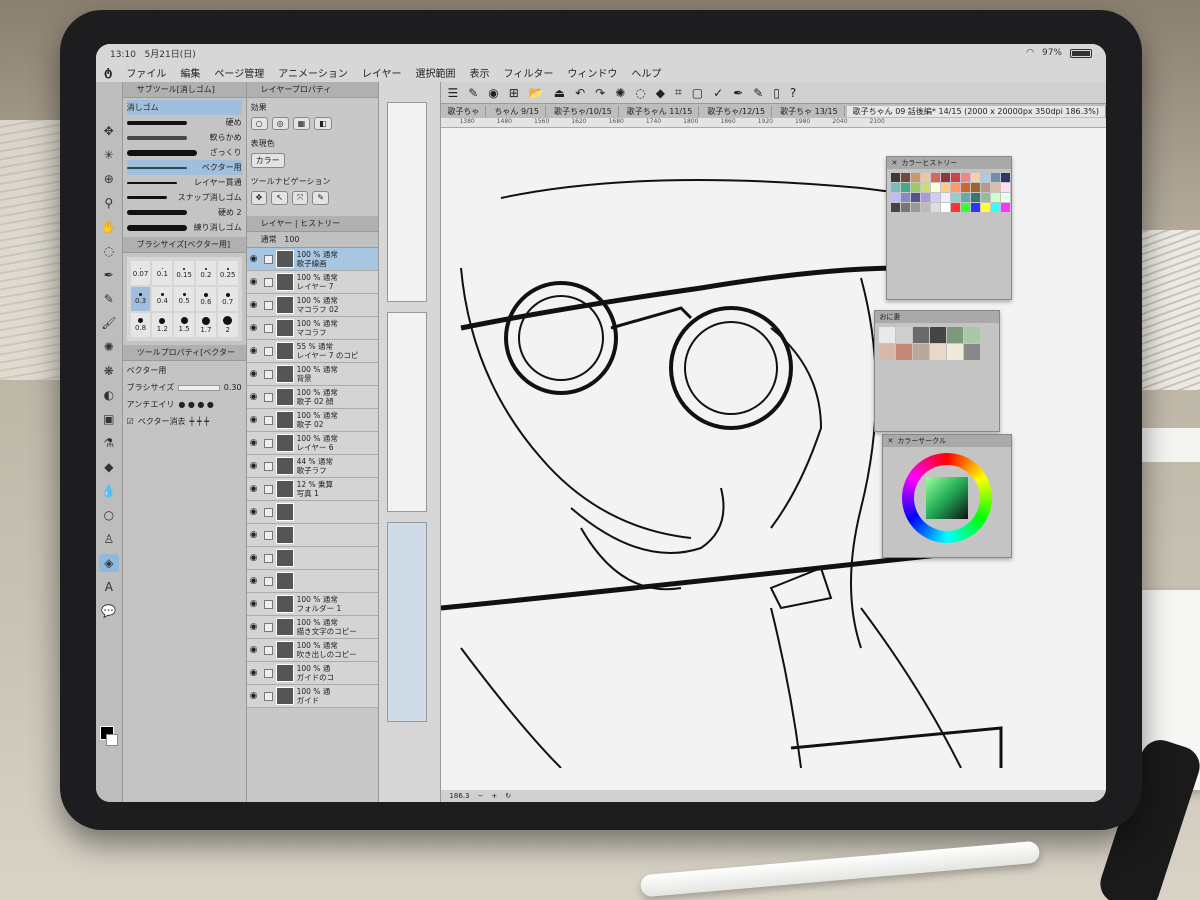 The image size is (1200, 900). What do you see at coordinates (227, 299) in the screenshot?
I see `brushsize-option: 0.7` at bounding box center [227, 299].